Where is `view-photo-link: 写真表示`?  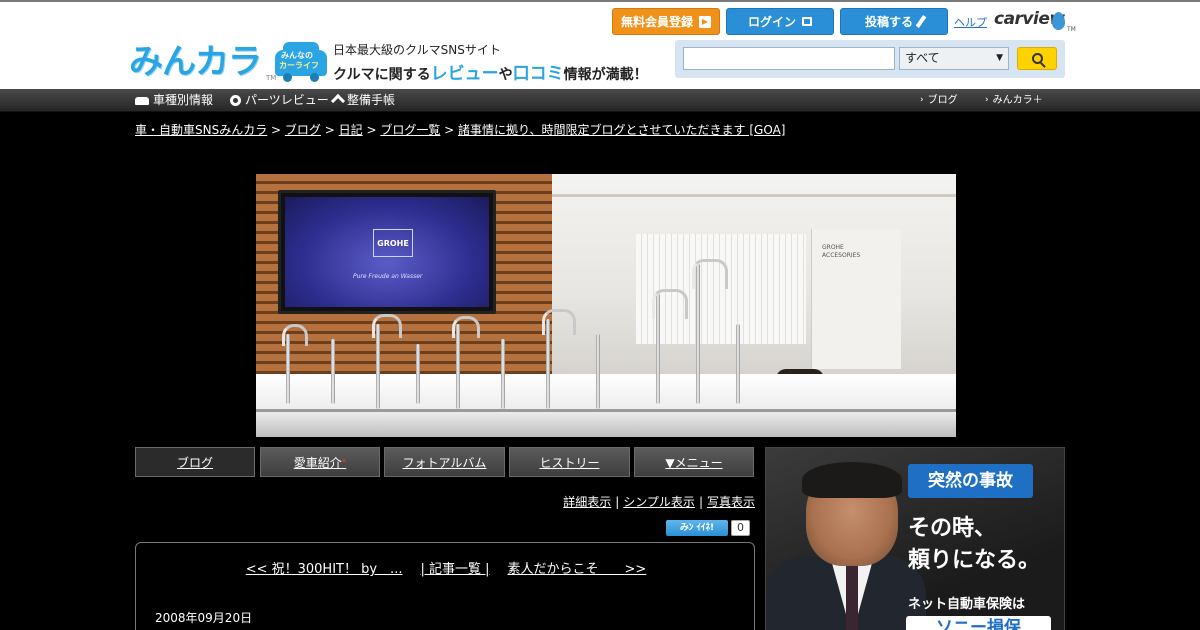 view-photo-link: 写真表示 is located at coordinates (731, 502).